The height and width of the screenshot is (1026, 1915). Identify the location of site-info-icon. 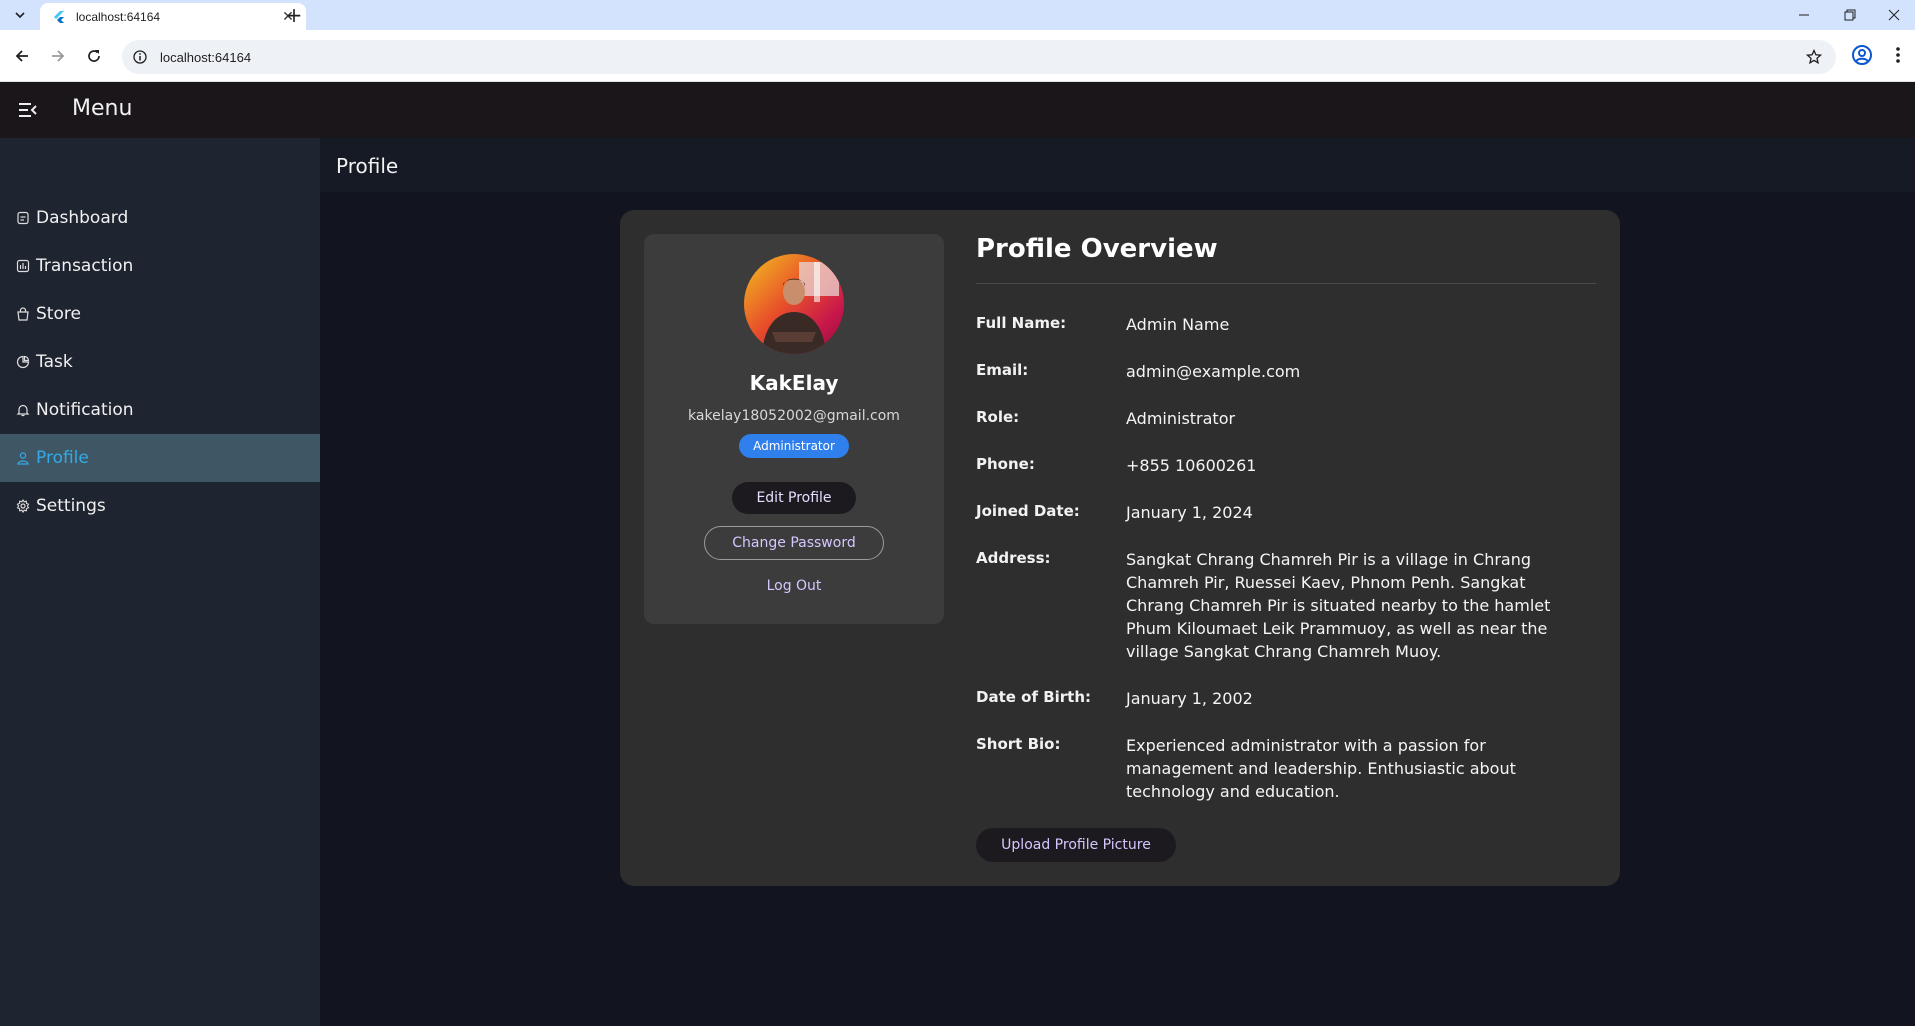
(140, 57).